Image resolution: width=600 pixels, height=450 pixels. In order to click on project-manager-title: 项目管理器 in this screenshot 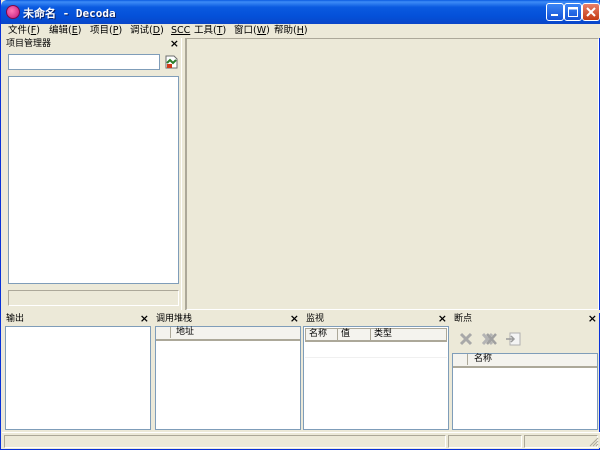, I will do `click(29, 44)`.